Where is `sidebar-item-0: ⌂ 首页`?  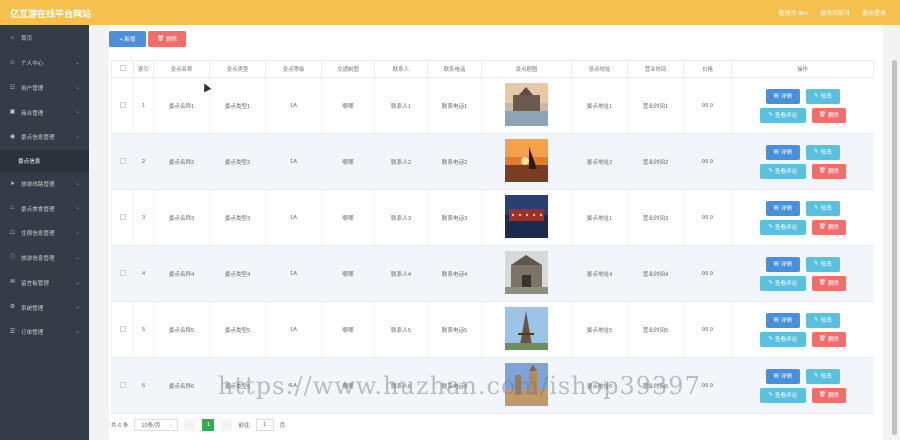 sidebar-item-0: ⌂ 首页 is located at coordinates (44, 38).